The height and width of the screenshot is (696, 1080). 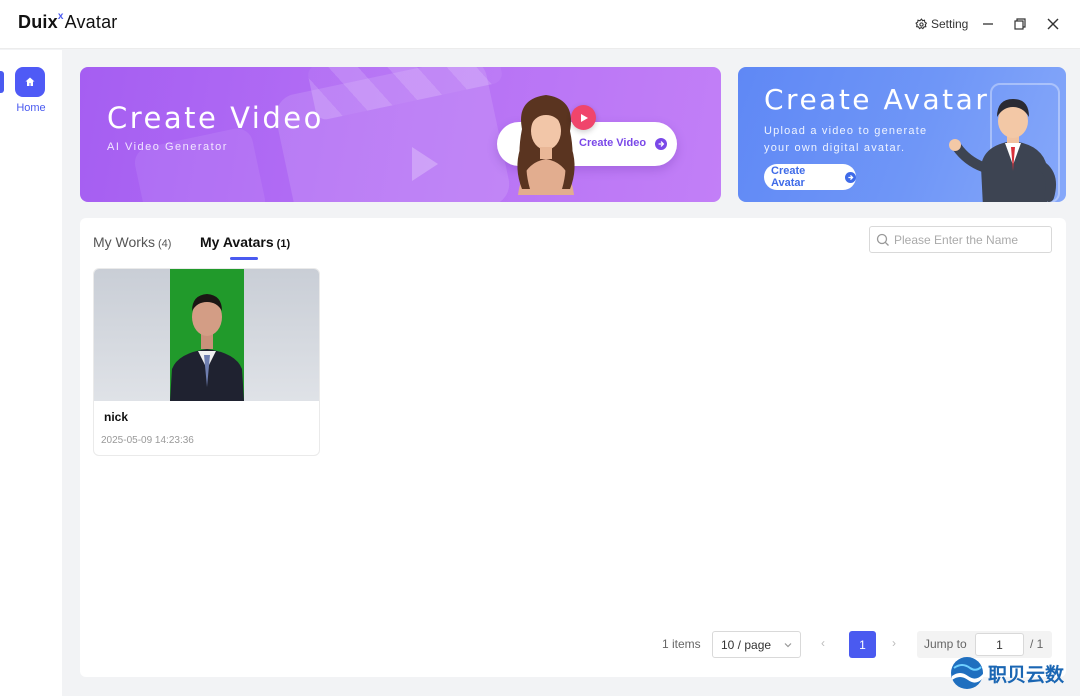 I want to click on app-title-suffix: Avatar, so click(x=91, y=22).